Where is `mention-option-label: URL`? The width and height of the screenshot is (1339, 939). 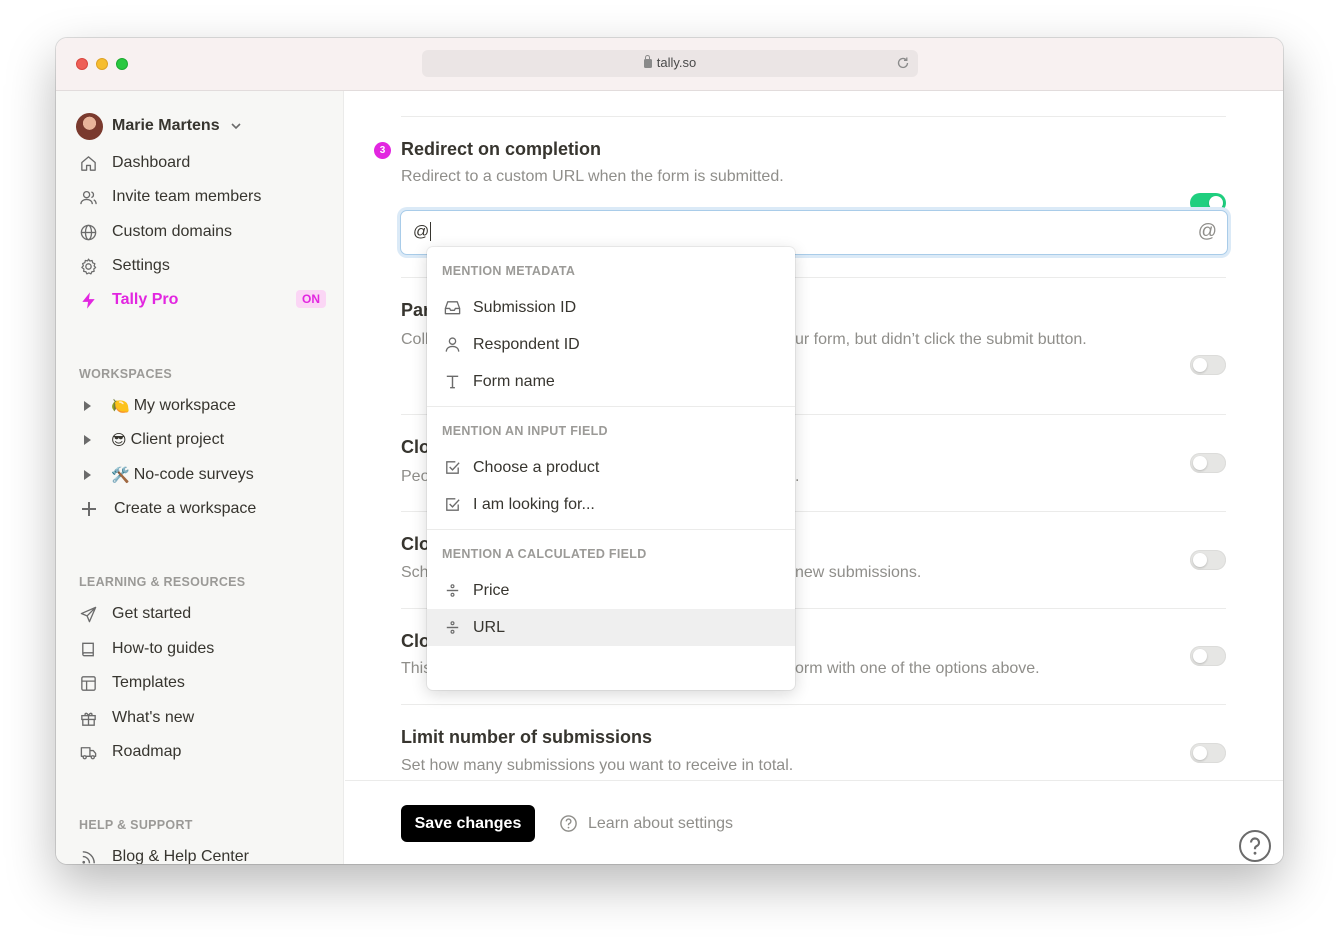 mention-option-label: URL is located at coordinates (489, 627).